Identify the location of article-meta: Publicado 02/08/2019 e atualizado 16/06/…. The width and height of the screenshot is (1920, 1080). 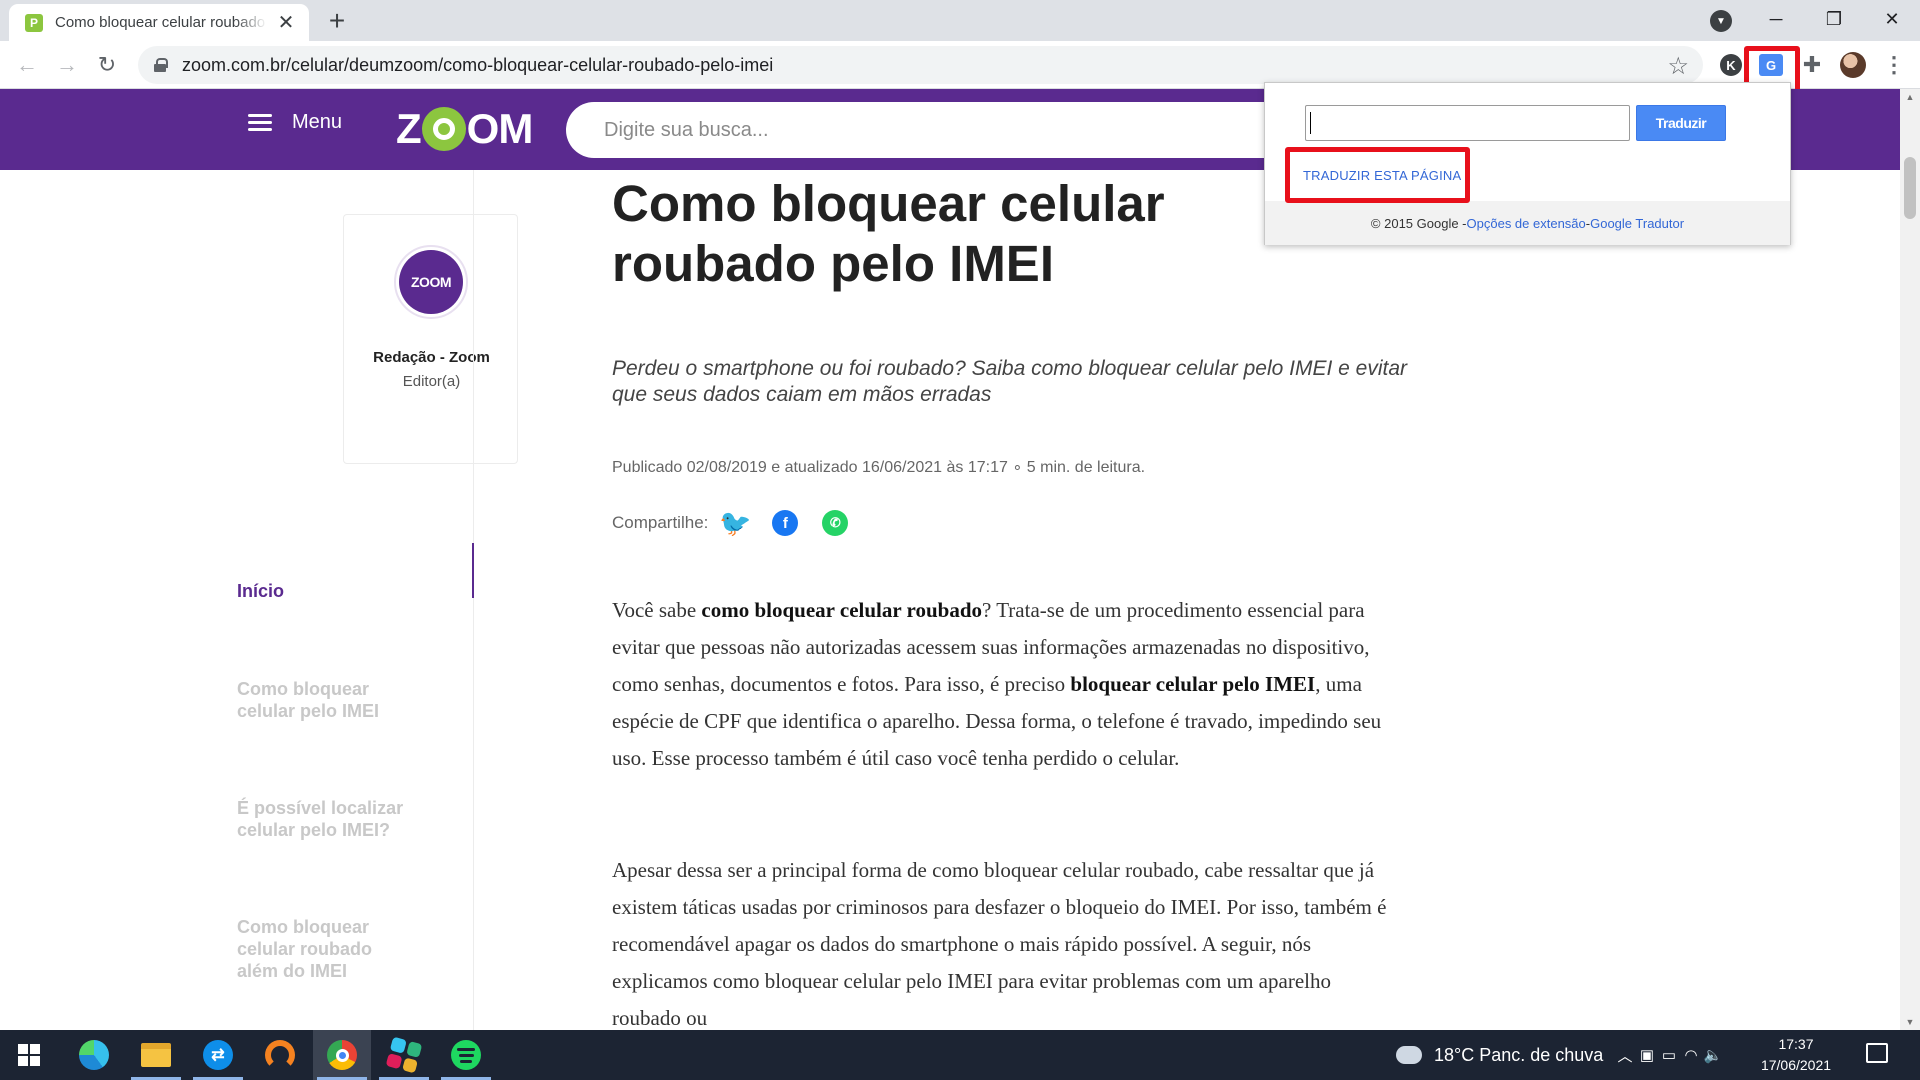
(879, 467).